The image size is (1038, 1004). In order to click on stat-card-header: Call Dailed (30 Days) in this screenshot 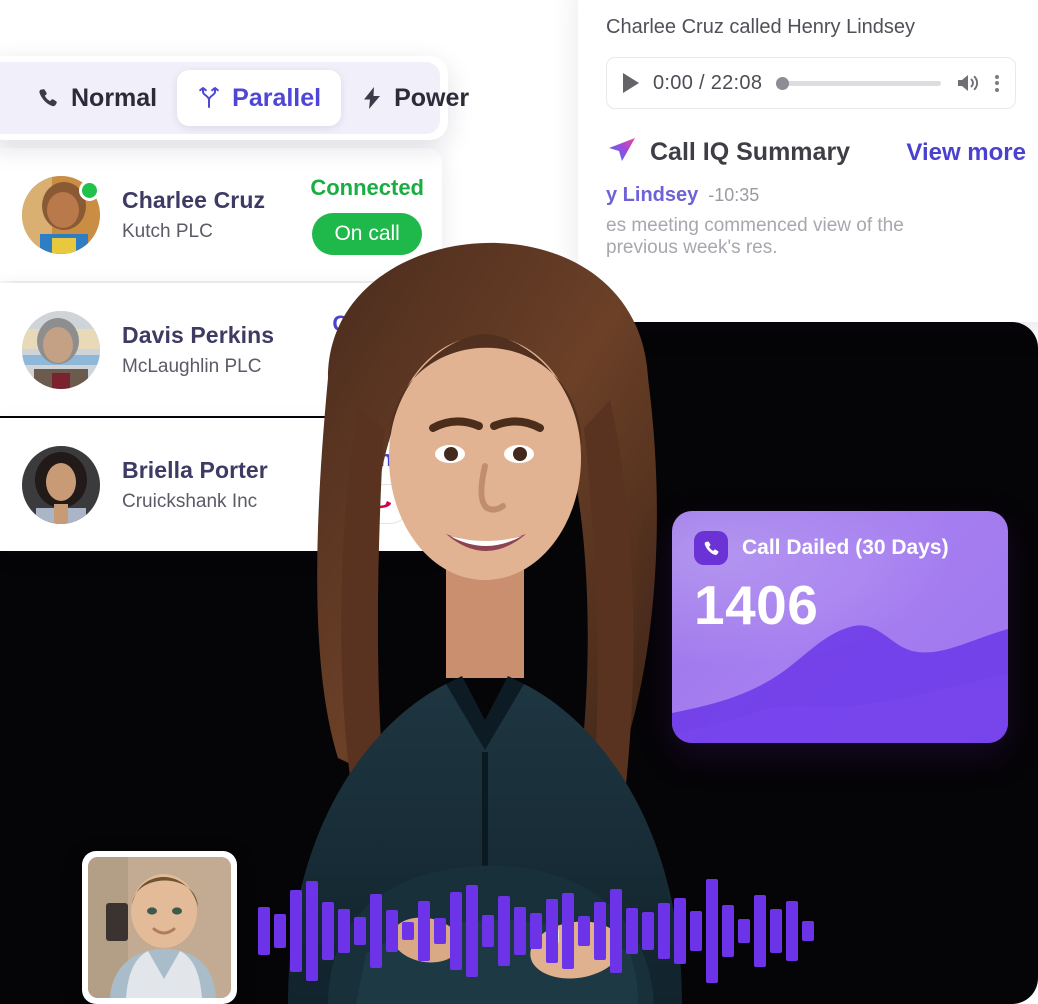, I will do `click(821, 548)`.